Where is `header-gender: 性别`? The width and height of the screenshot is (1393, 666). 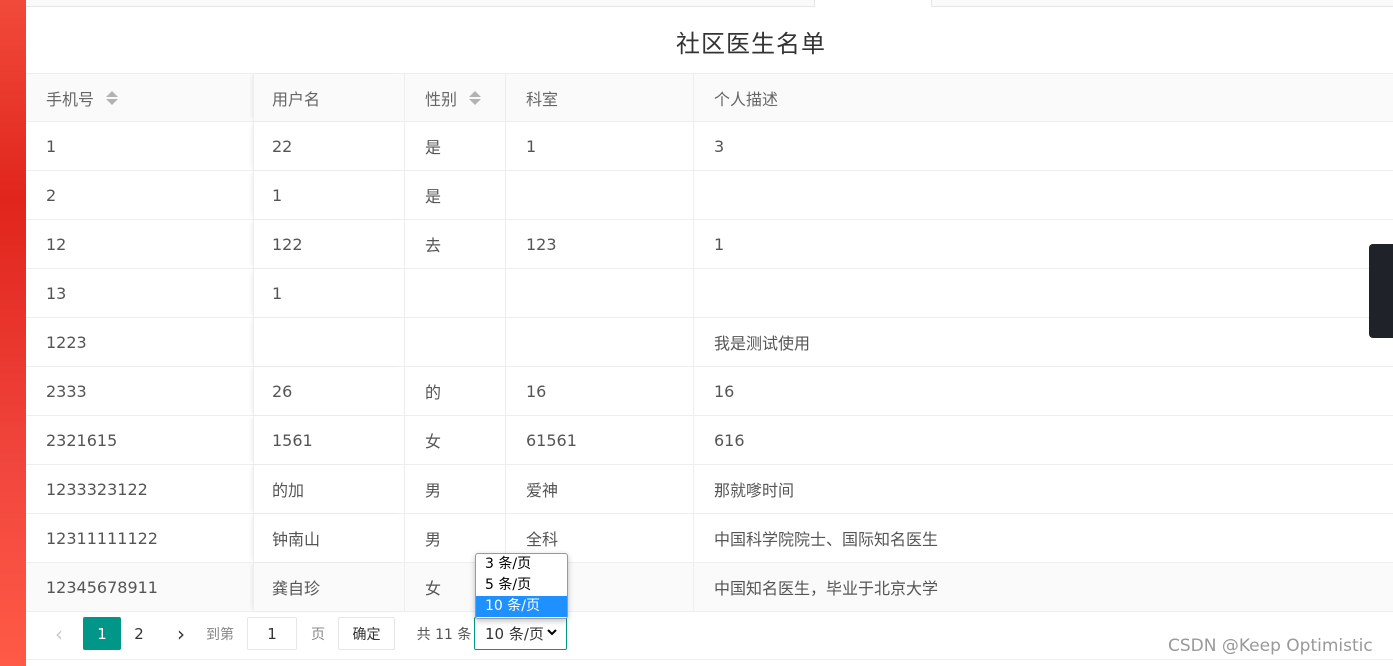
header-gender: 性别 is located at coordinates (454, 97).